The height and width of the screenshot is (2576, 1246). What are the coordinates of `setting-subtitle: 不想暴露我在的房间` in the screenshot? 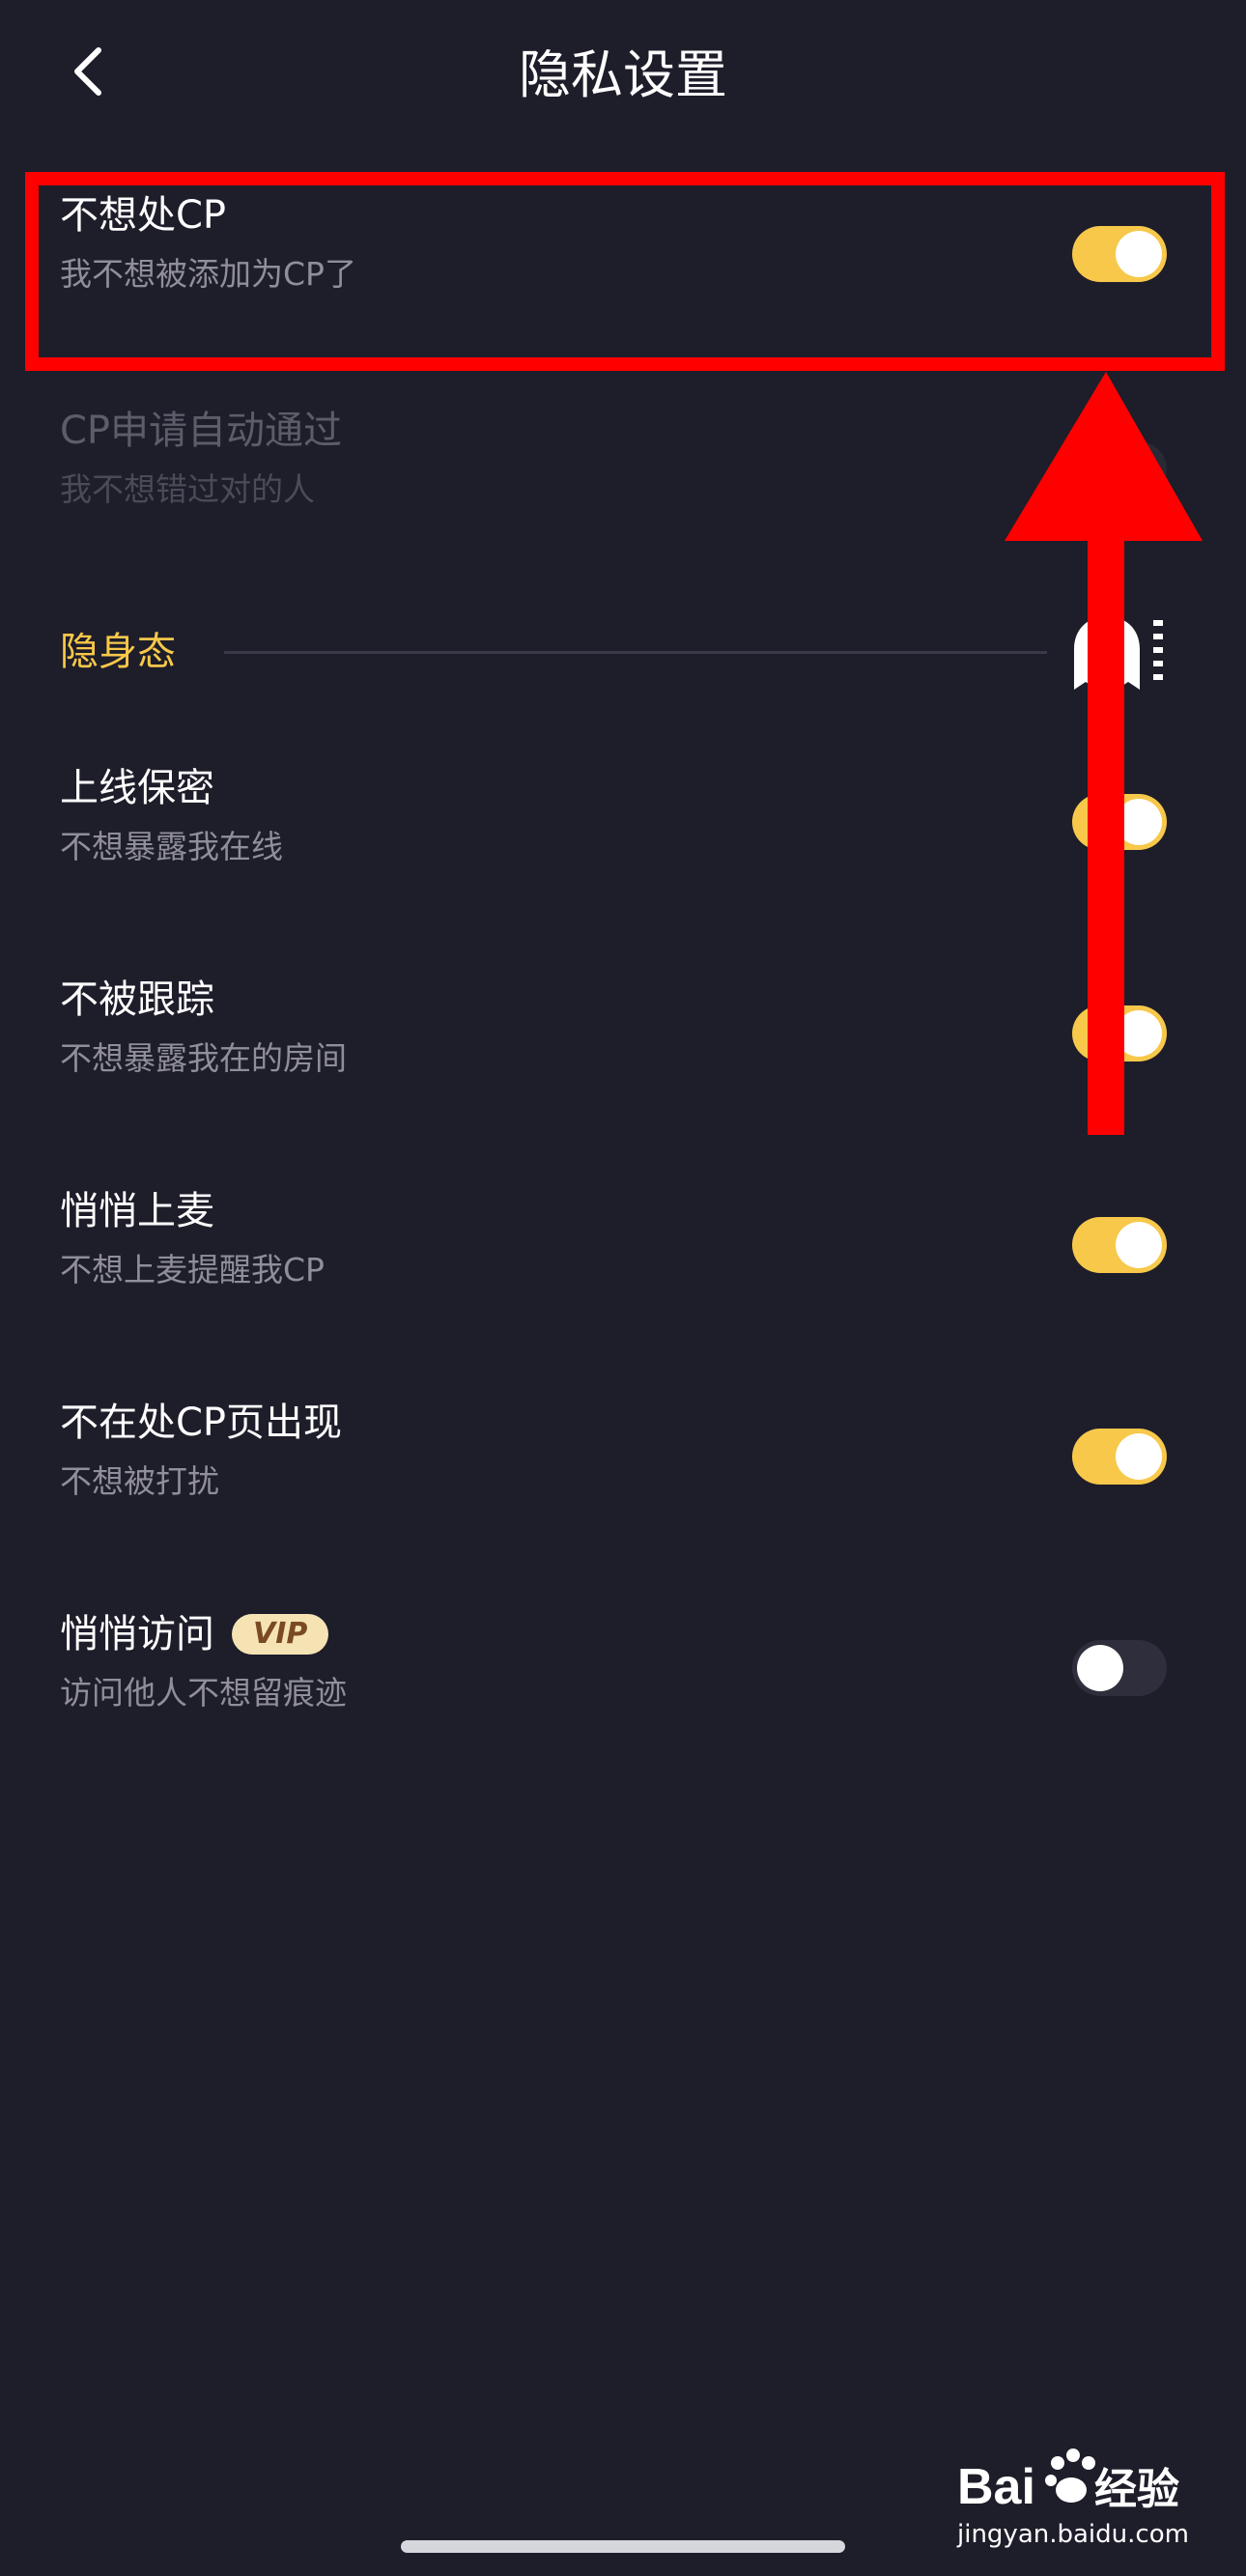 It's located at (203, 1058).